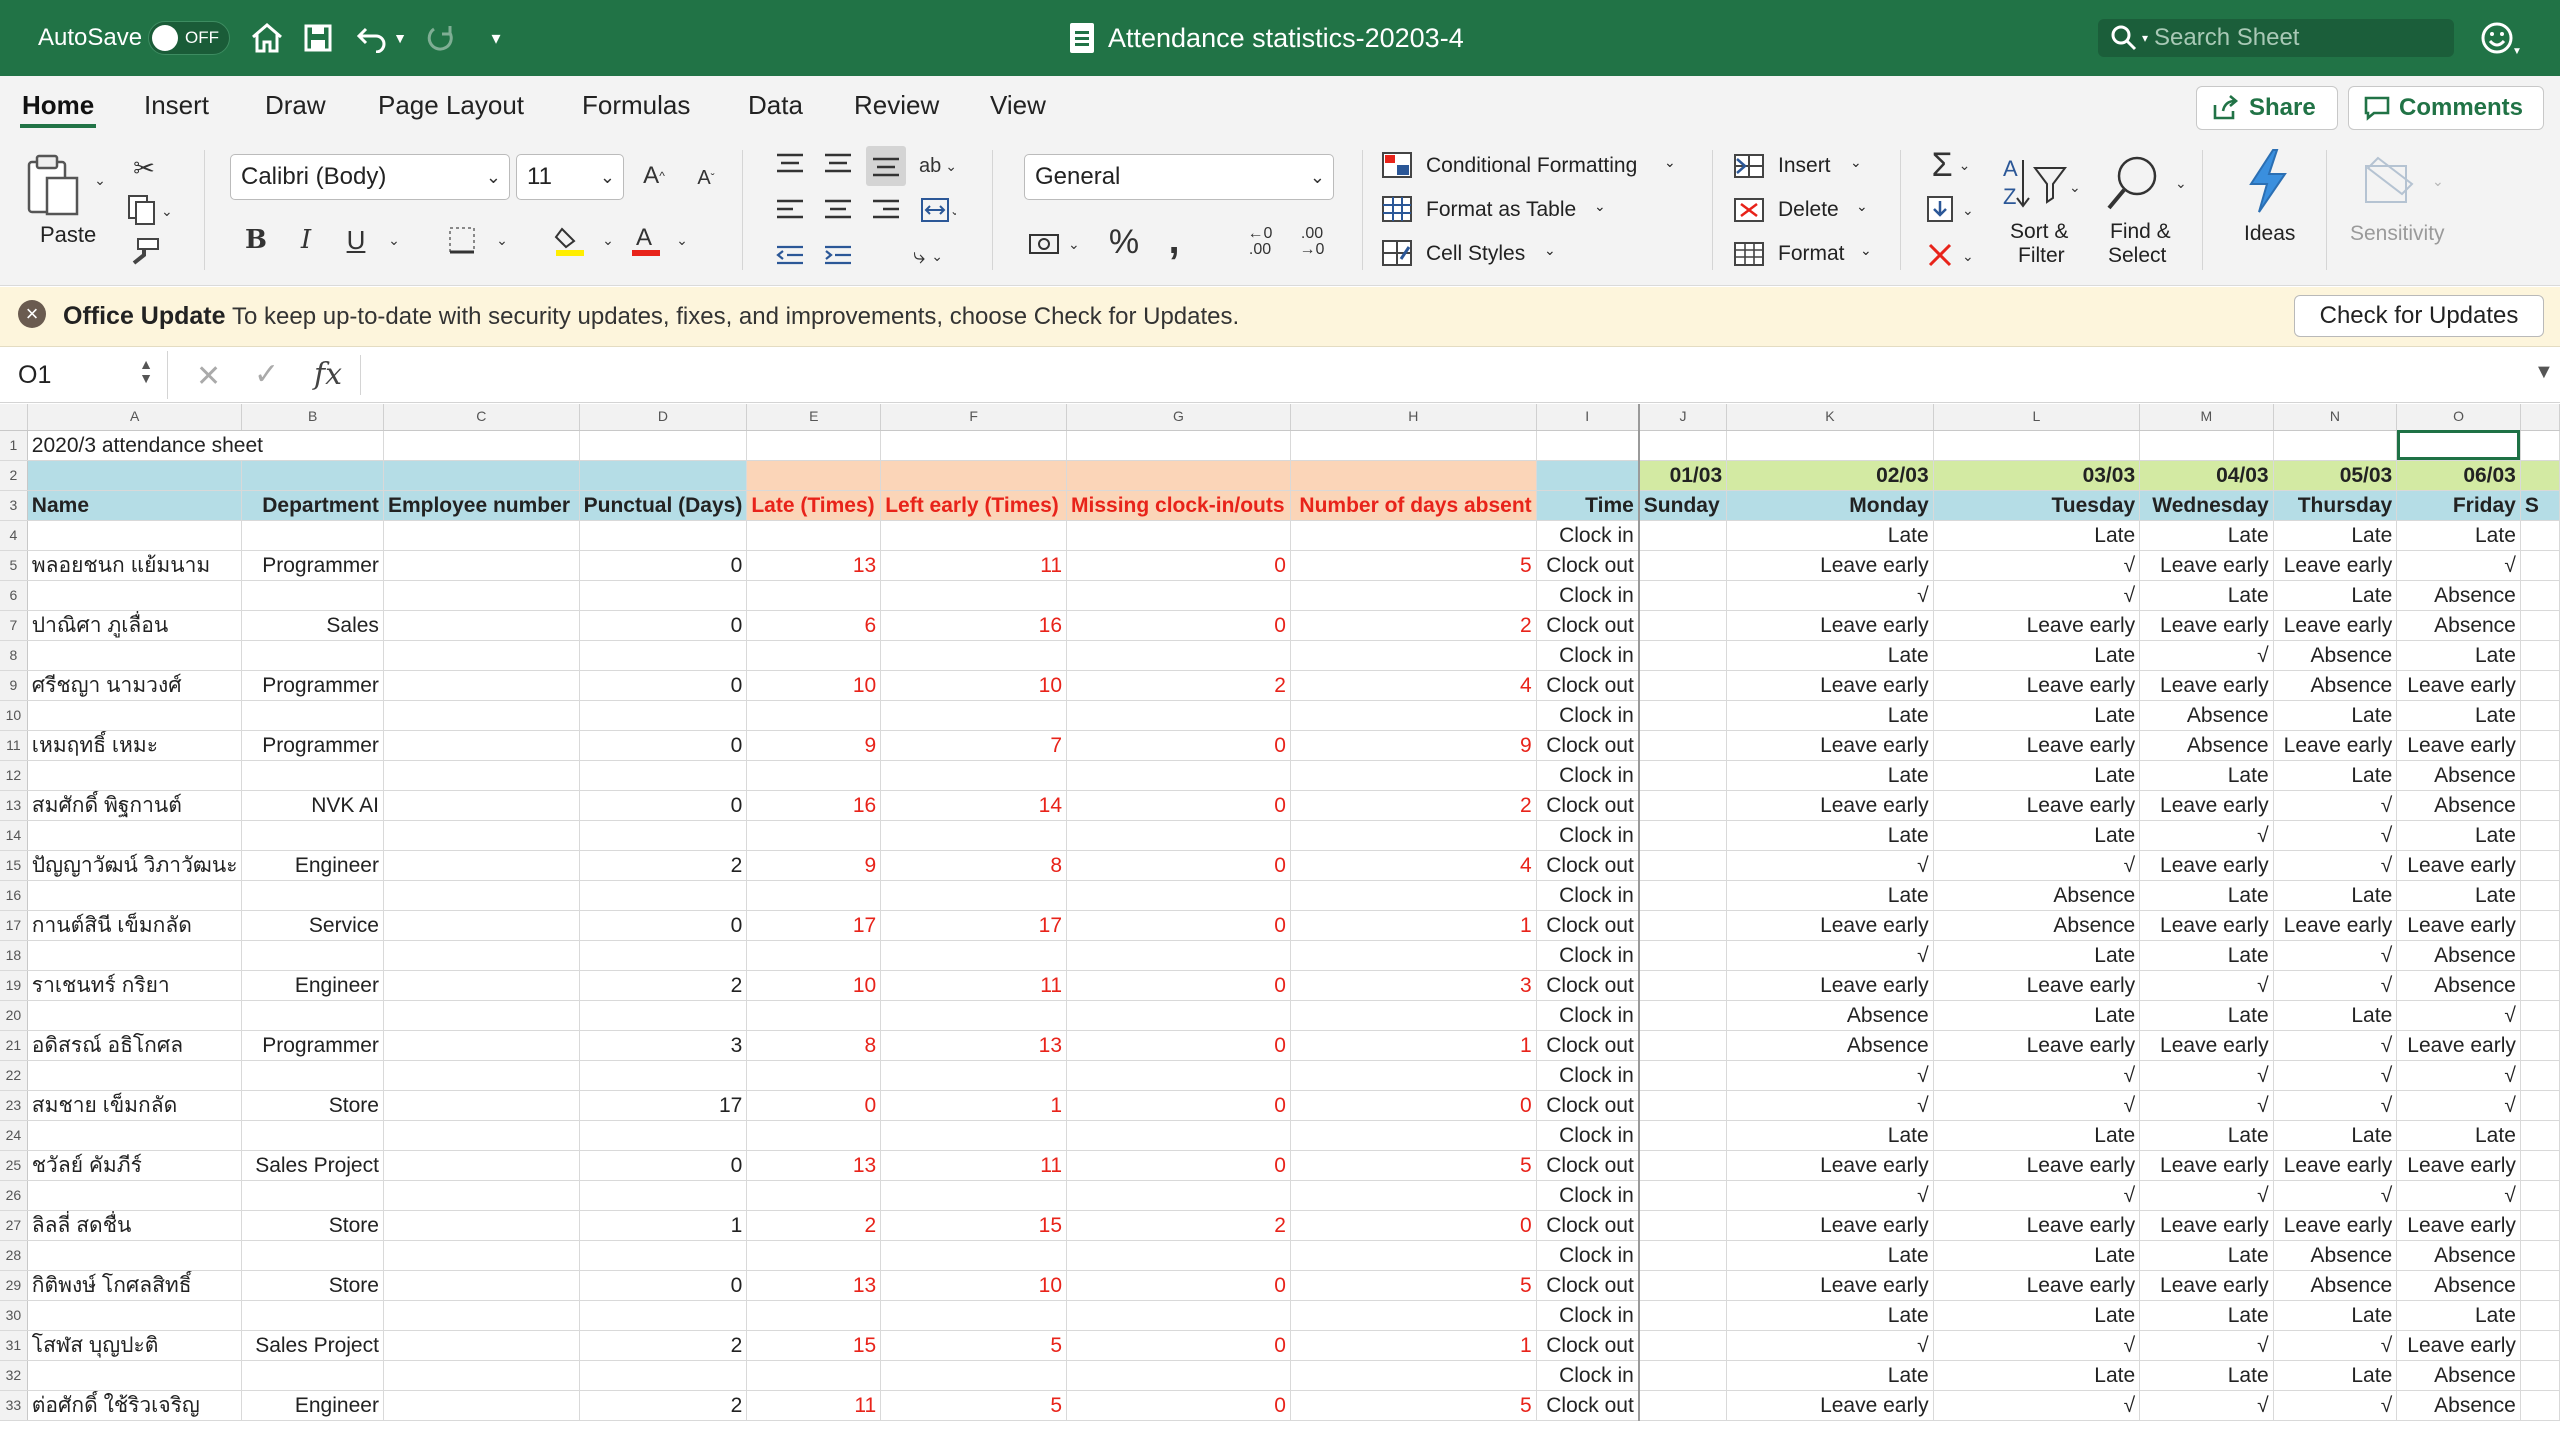 The height and width of the screenshot is (1430, 2560). What do you see at coordinates (663, 1105) in the screenshot?
I see `punctual-cell: 17` at bounding box center [663, 1105].